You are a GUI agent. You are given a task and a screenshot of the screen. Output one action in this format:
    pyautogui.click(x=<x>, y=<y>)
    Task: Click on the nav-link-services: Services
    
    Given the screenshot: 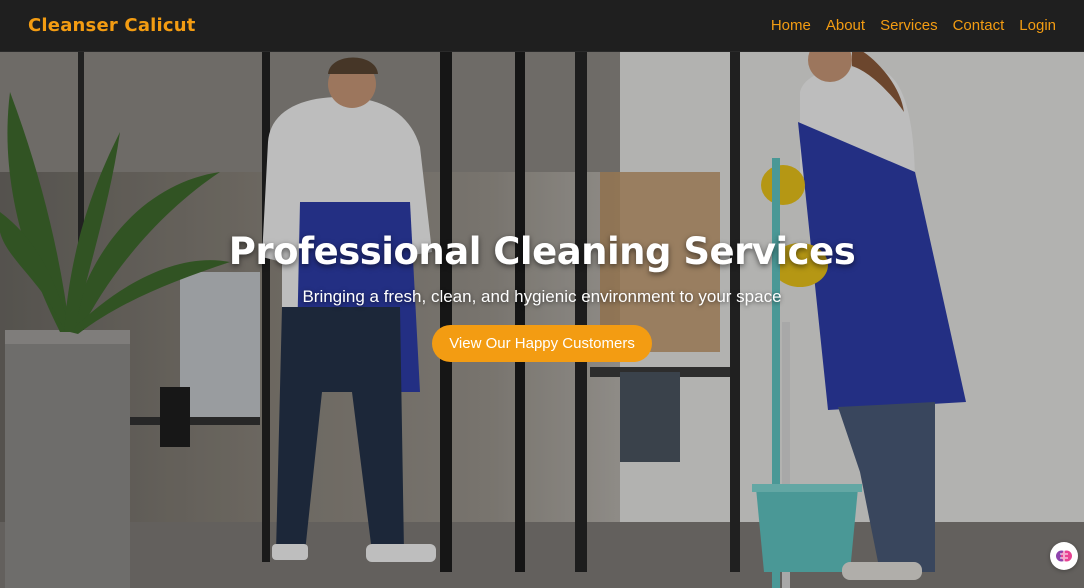 What is the action you would take?
    pyautogui.click(x=909, y=25)
    